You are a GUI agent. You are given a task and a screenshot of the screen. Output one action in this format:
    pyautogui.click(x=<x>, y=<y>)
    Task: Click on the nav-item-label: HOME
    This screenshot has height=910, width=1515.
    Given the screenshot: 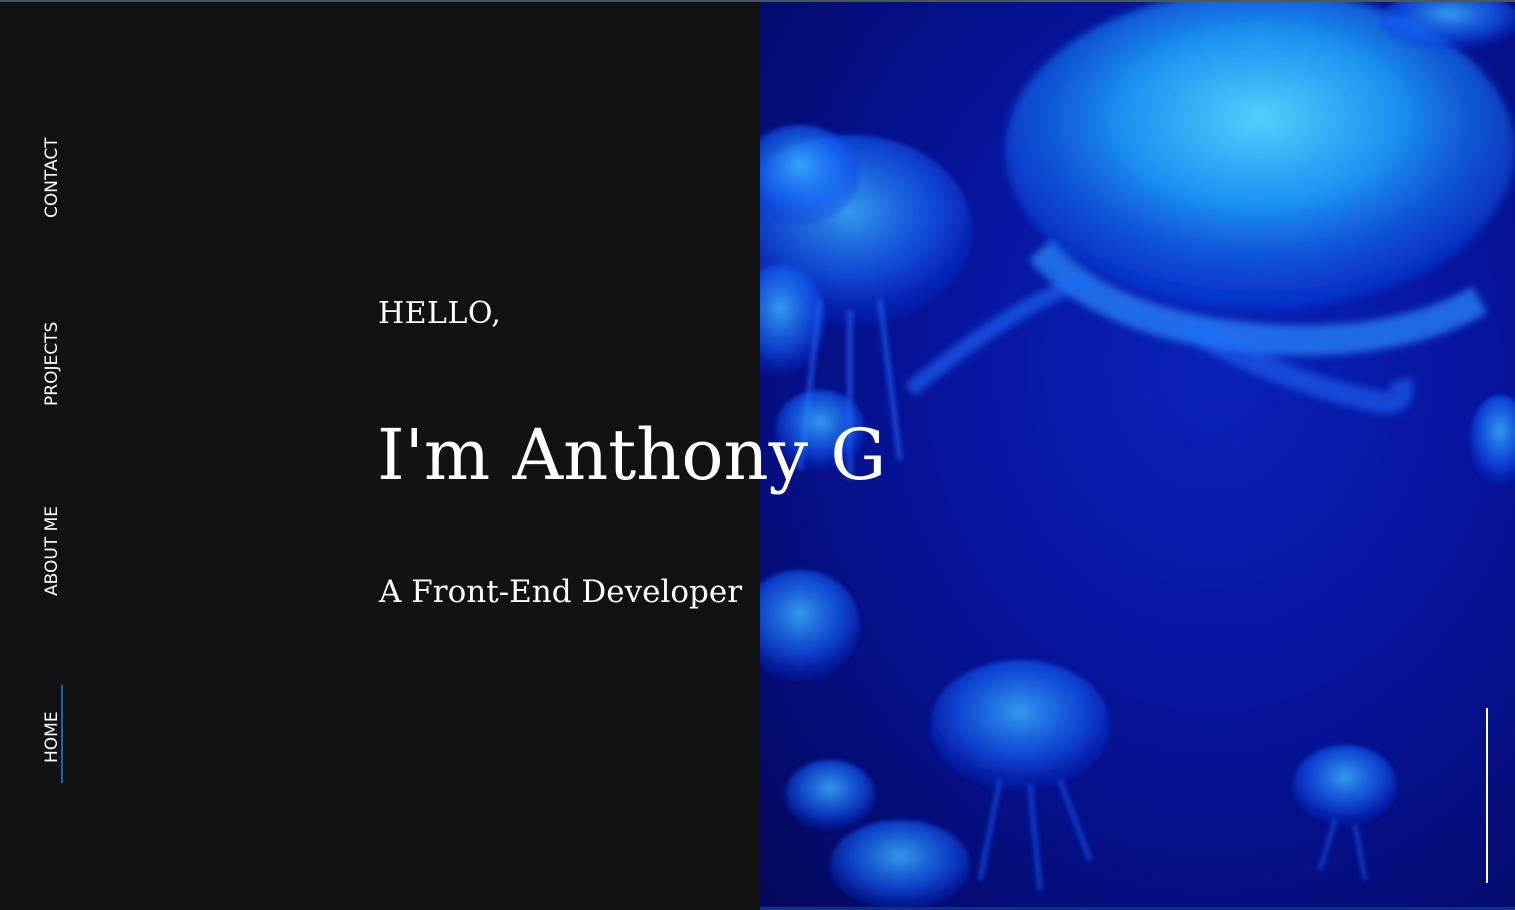 What is the action you would take?
    pyautogui.click(x=52, y=737)
    